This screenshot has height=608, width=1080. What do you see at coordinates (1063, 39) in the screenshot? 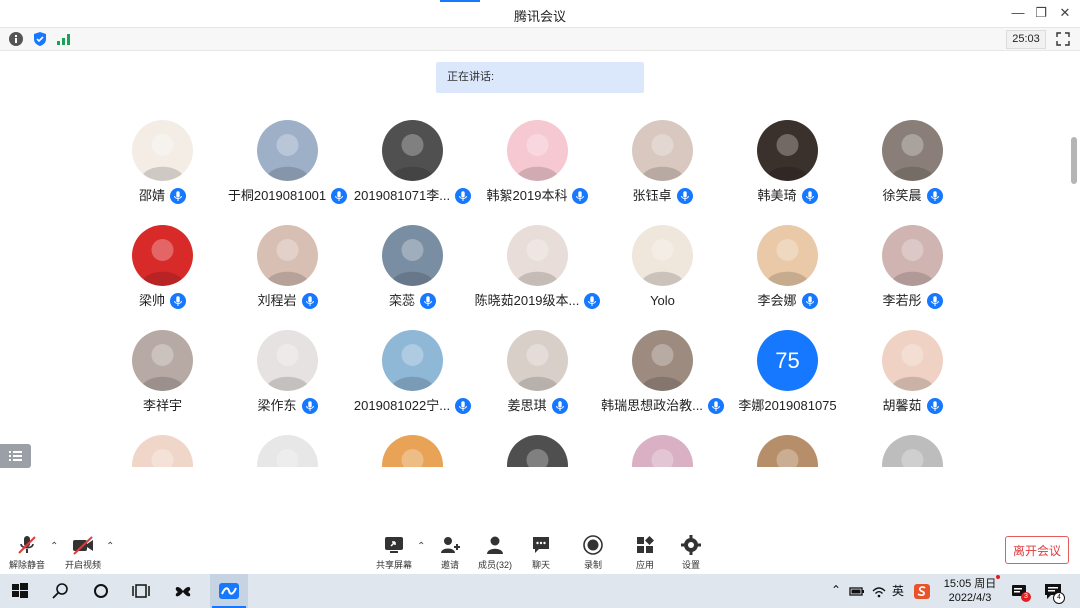
I see `fullscreen-icon` at bounding box center [1063, 39].